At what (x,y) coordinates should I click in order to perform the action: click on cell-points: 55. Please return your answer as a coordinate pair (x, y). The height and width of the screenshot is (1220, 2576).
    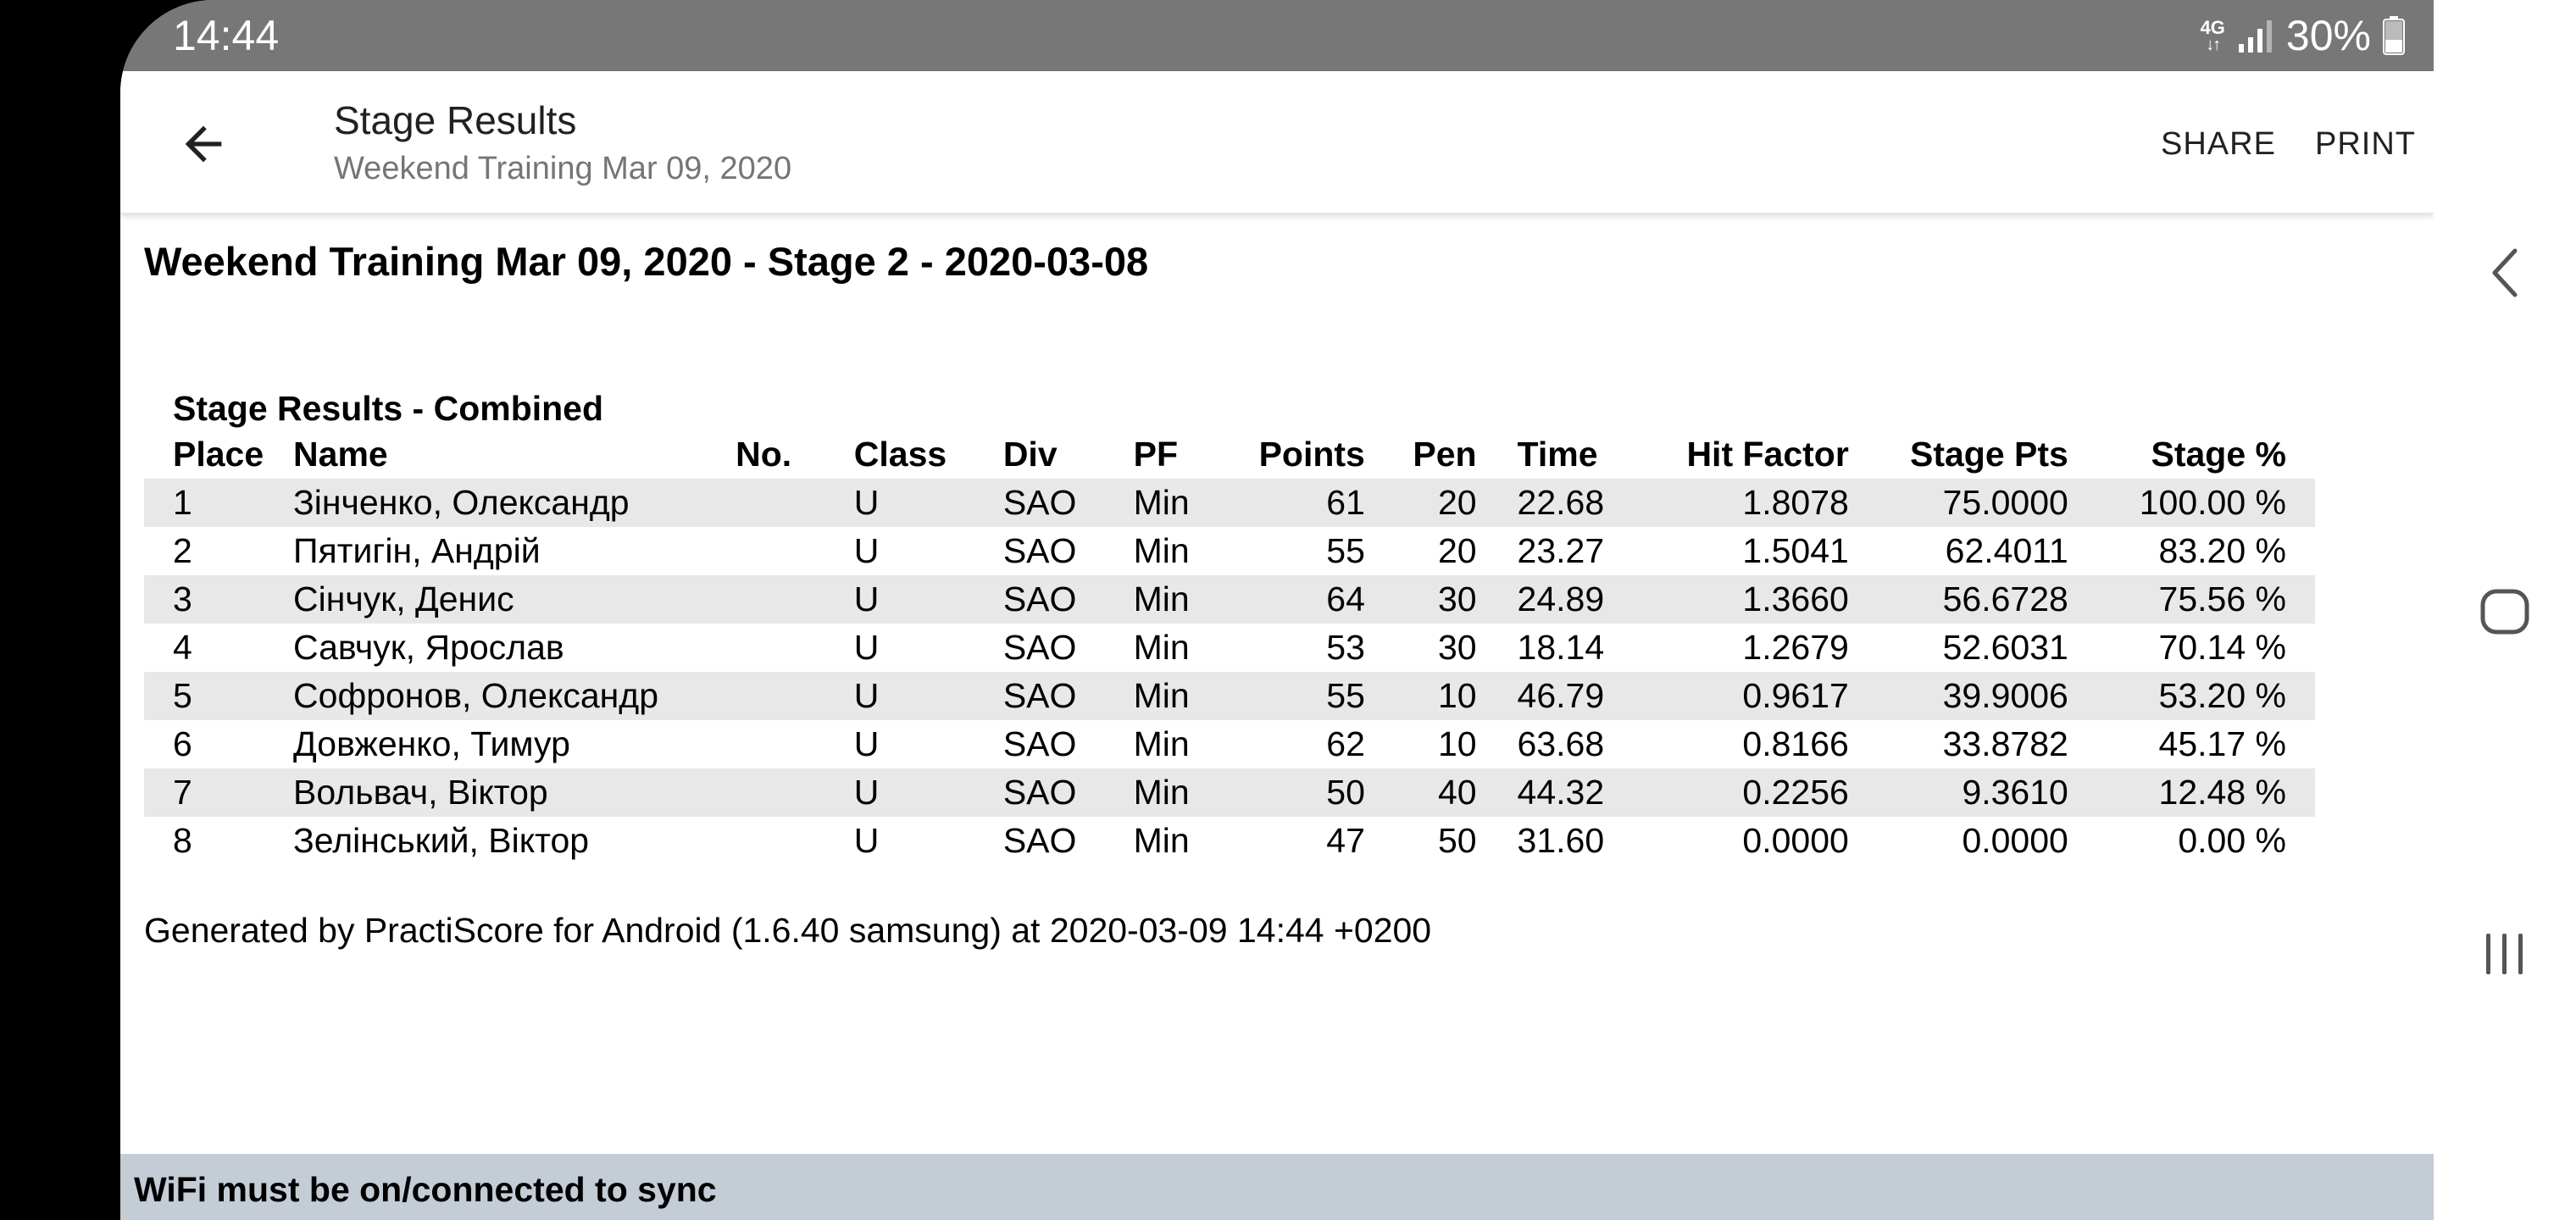
    Looking at the image, I should click on (1311, 696).